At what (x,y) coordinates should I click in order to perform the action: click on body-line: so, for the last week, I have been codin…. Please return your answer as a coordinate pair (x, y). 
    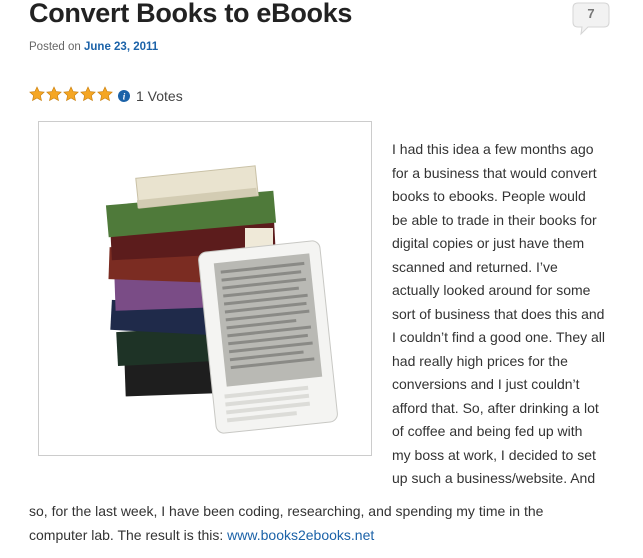
    Looking at the image, I should click on (286, 511).